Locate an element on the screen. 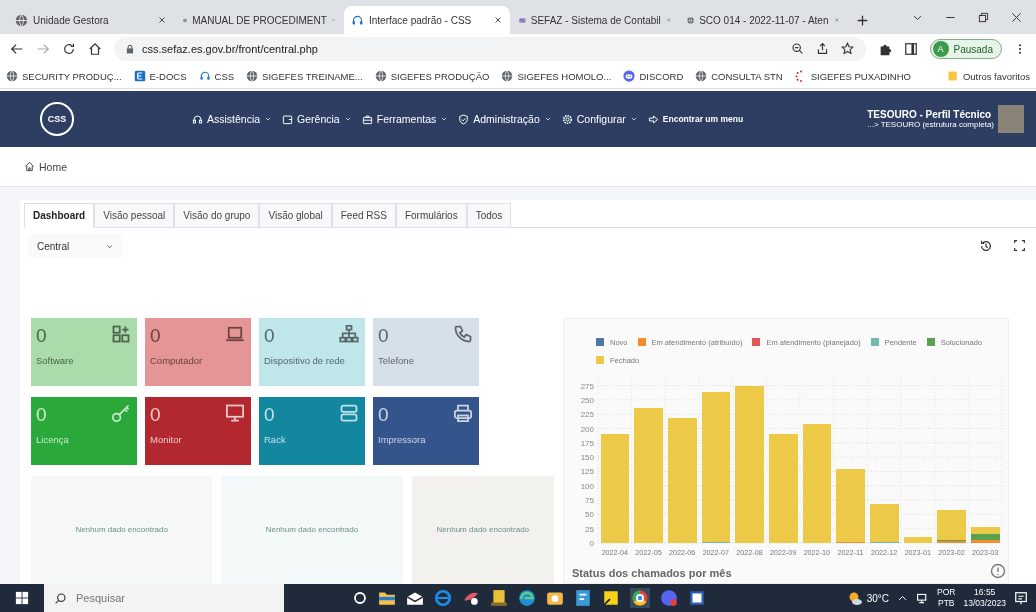 This screenshot has width=1036, height=612. fullscreen-icon is located at coordinates (1019, 245).